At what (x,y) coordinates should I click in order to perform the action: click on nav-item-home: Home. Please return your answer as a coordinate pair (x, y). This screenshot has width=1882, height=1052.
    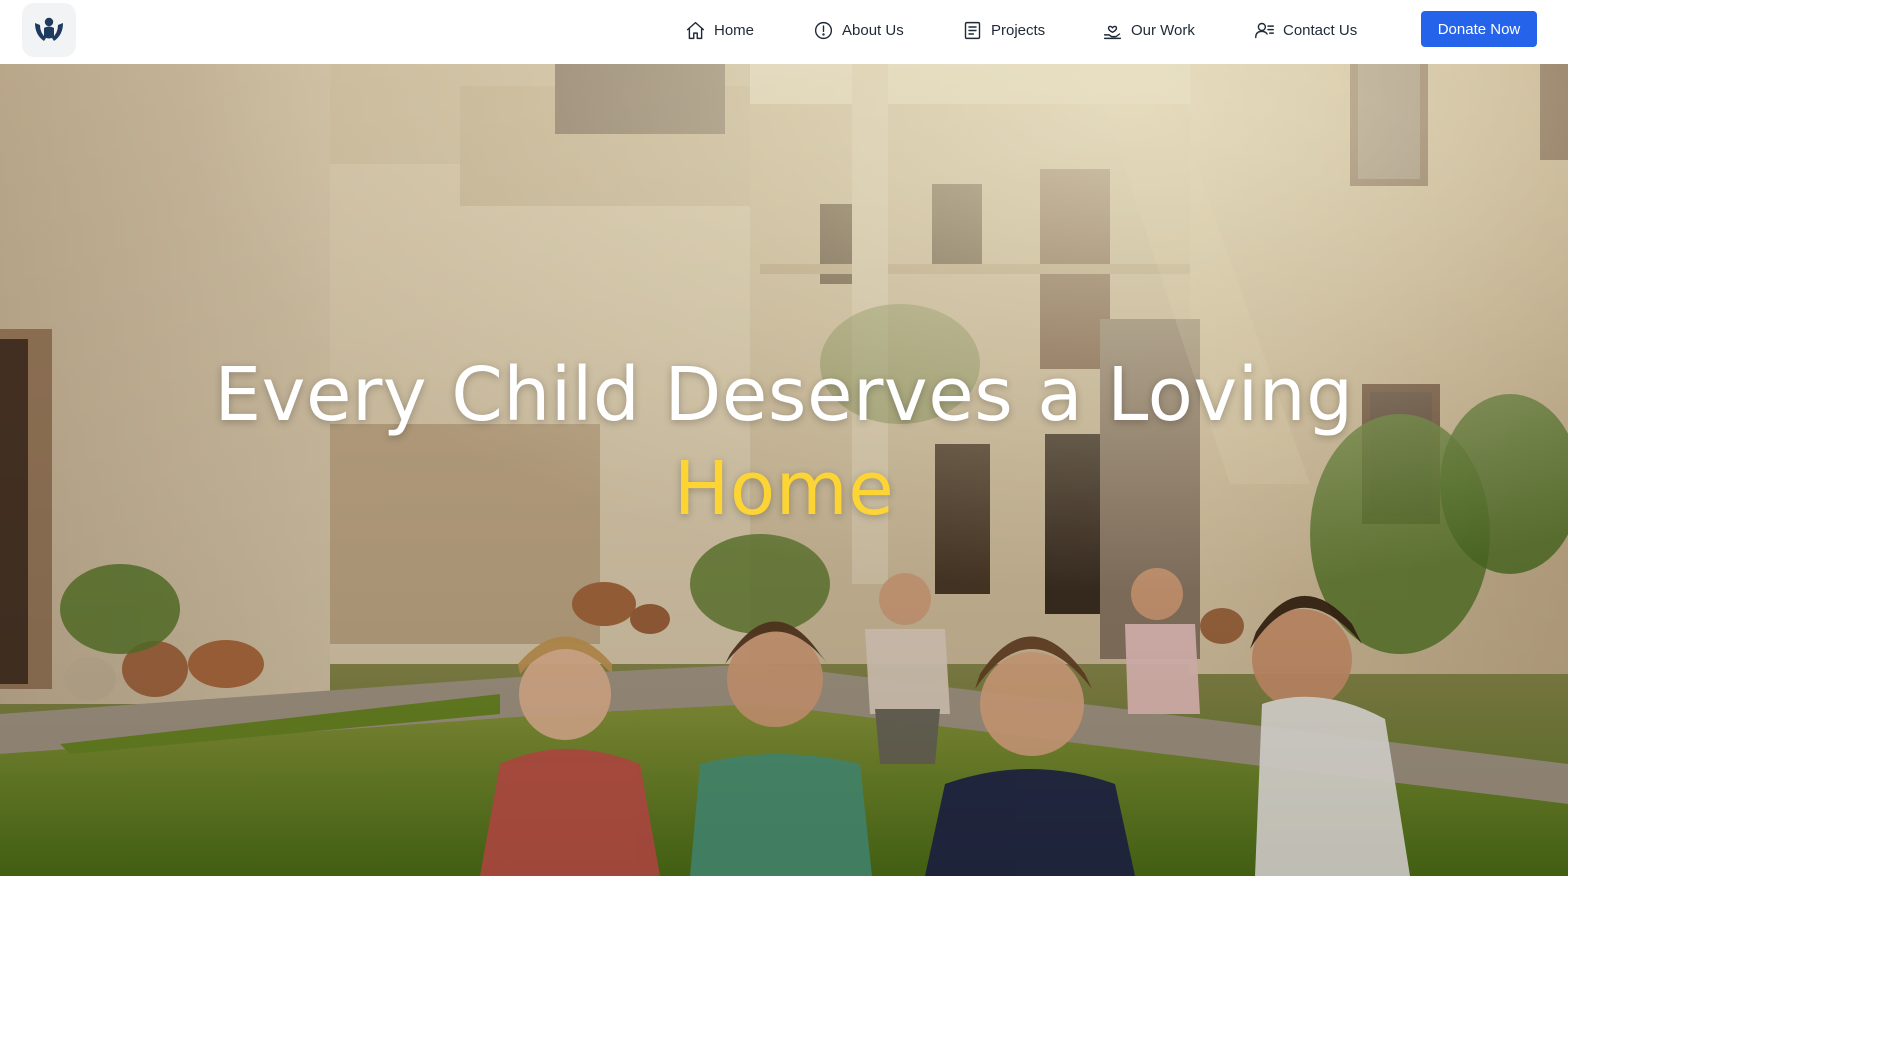
    Looking at the image, I should click on (719, 30).